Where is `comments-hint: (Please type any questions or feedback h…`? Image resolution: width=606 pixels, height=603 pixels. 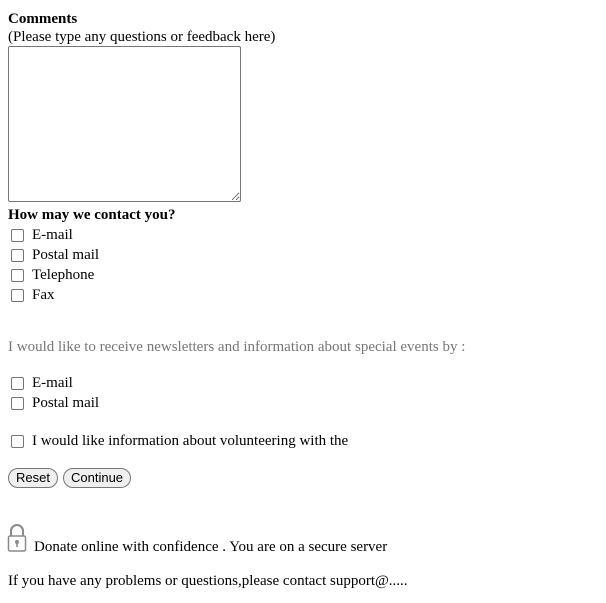 comments-hint: (Please type any questions or feedback h… is located at coordinates (142, 37).